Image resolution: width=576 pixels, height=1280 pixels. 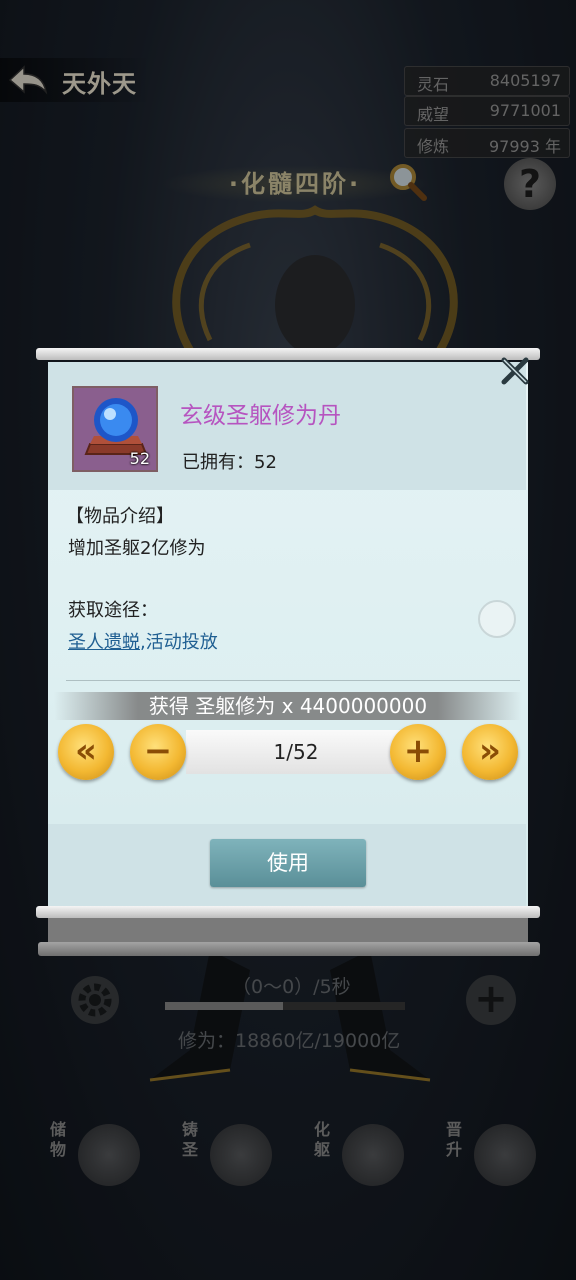 What do you see at coordinates (515, 371) in the screenshot?
I see `close-icon` at bounding box center [515, 371].